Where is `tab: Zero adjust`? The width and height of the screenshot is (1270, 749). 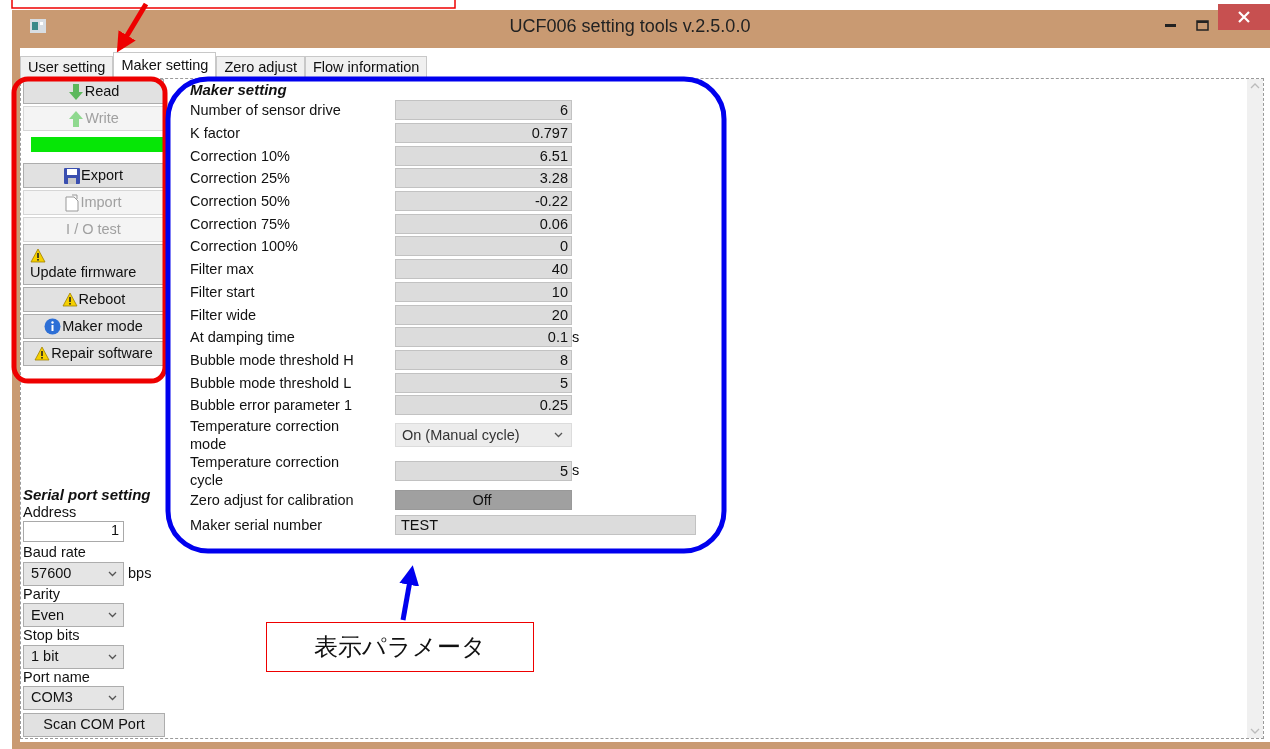
tab: Zero adjust is located at coordinates (260, 67).